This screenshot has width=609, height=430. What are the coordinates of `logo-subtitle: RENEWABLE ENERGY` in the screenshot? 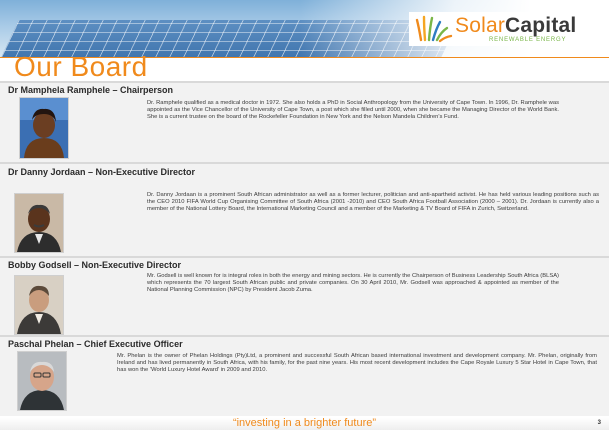 It's located at (528, 40).